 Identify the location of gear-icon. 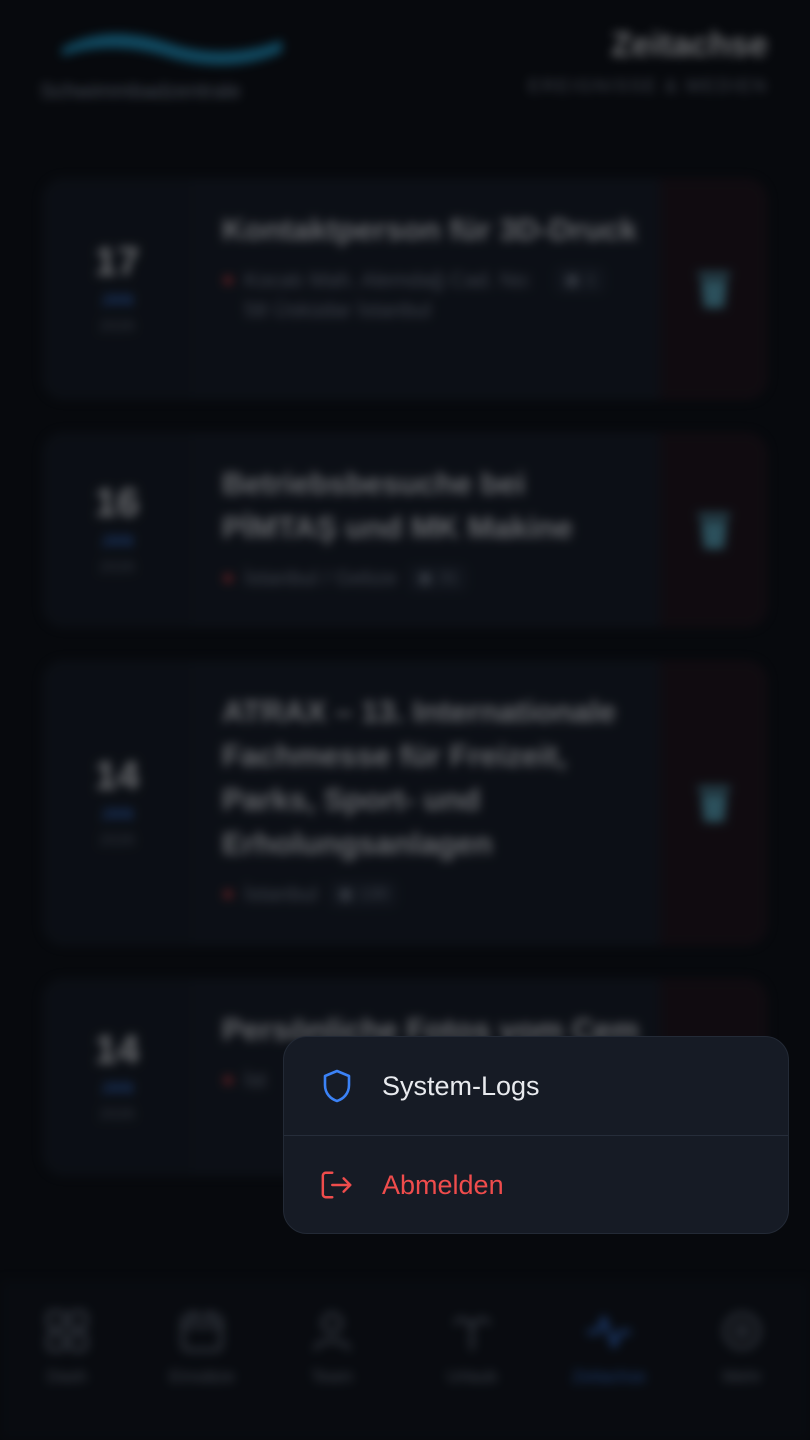
(742, 1331).